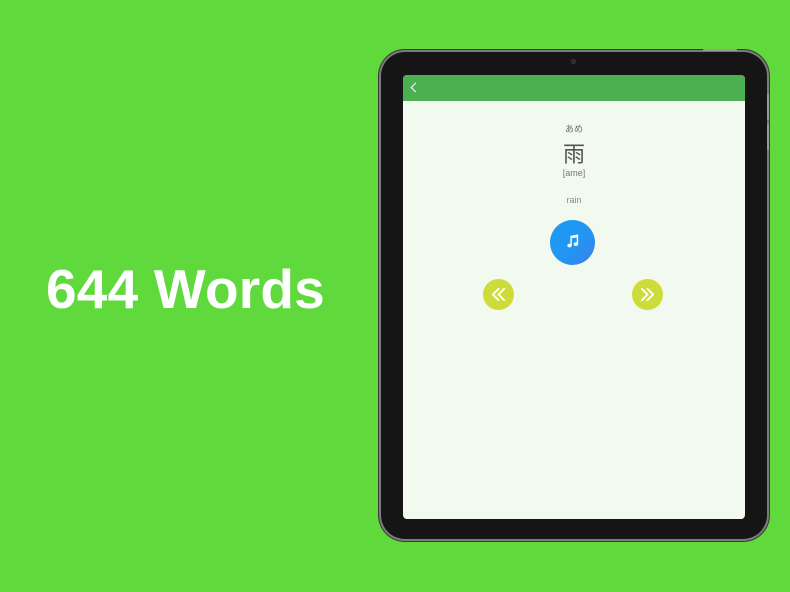 This screenshot has height=592, width=790. I want to click on word-kanji: 雨, so click(573, 155).